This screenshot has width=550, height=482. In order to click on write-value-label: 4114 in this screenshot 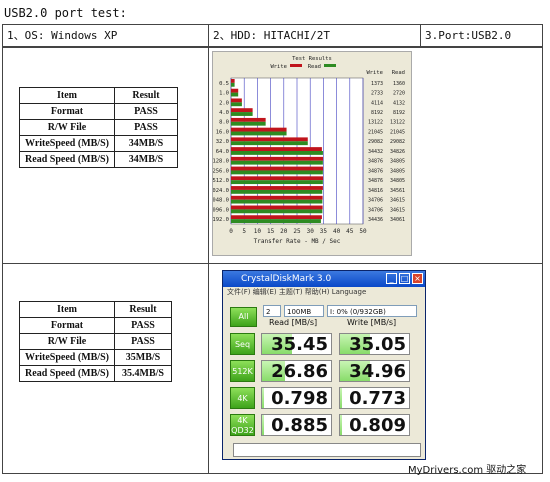, I will do `click(377, 103)`.